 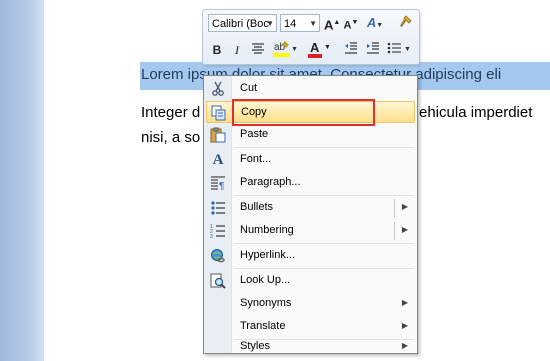 I want to click on menu-item-label: Numbering, so click(x=267, y=230).